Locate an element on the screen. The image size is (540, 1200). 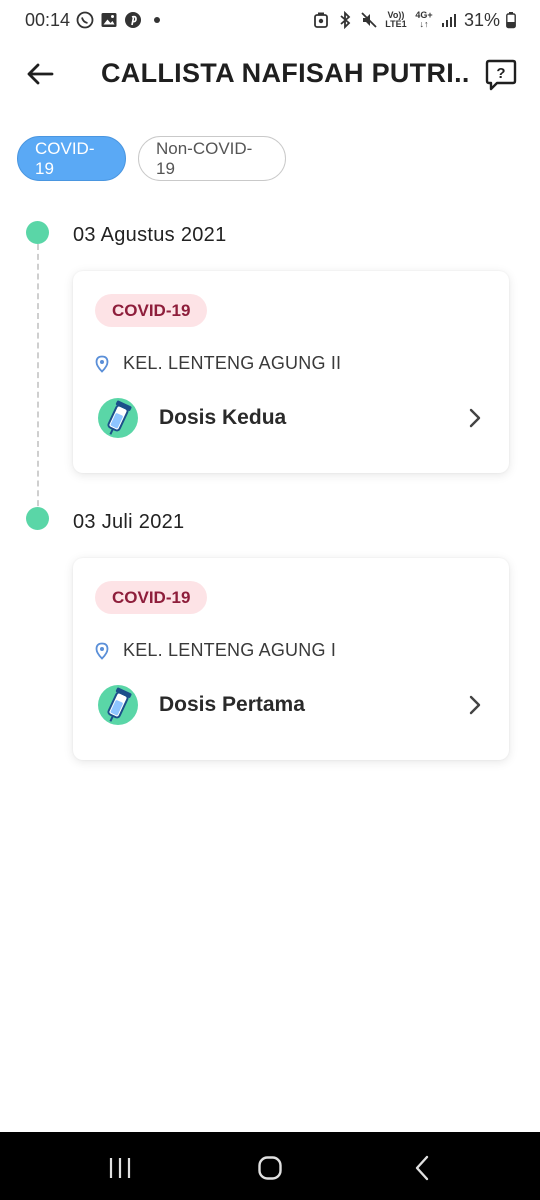
arrow-left-icon is located at coordinates (40, 74).